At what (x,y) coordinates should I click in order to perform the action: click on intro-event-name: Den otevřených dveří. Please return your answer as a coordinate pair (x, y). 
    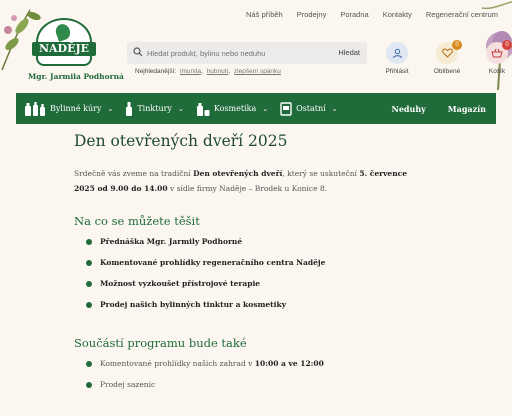
    Looking at the image, I should click on (238, 173).